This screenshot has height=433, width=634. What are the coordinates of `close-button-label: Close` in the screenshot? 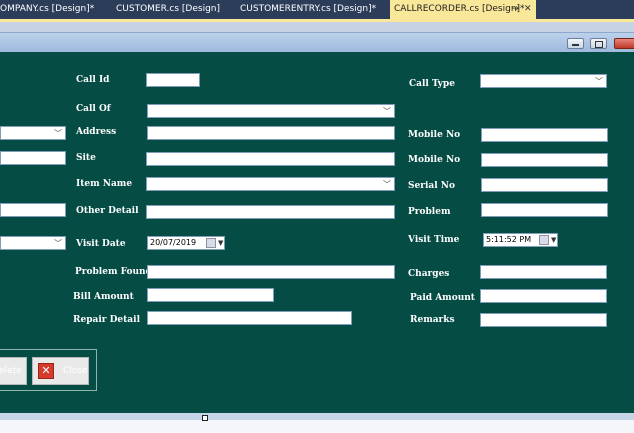 It's located at (75, 371).